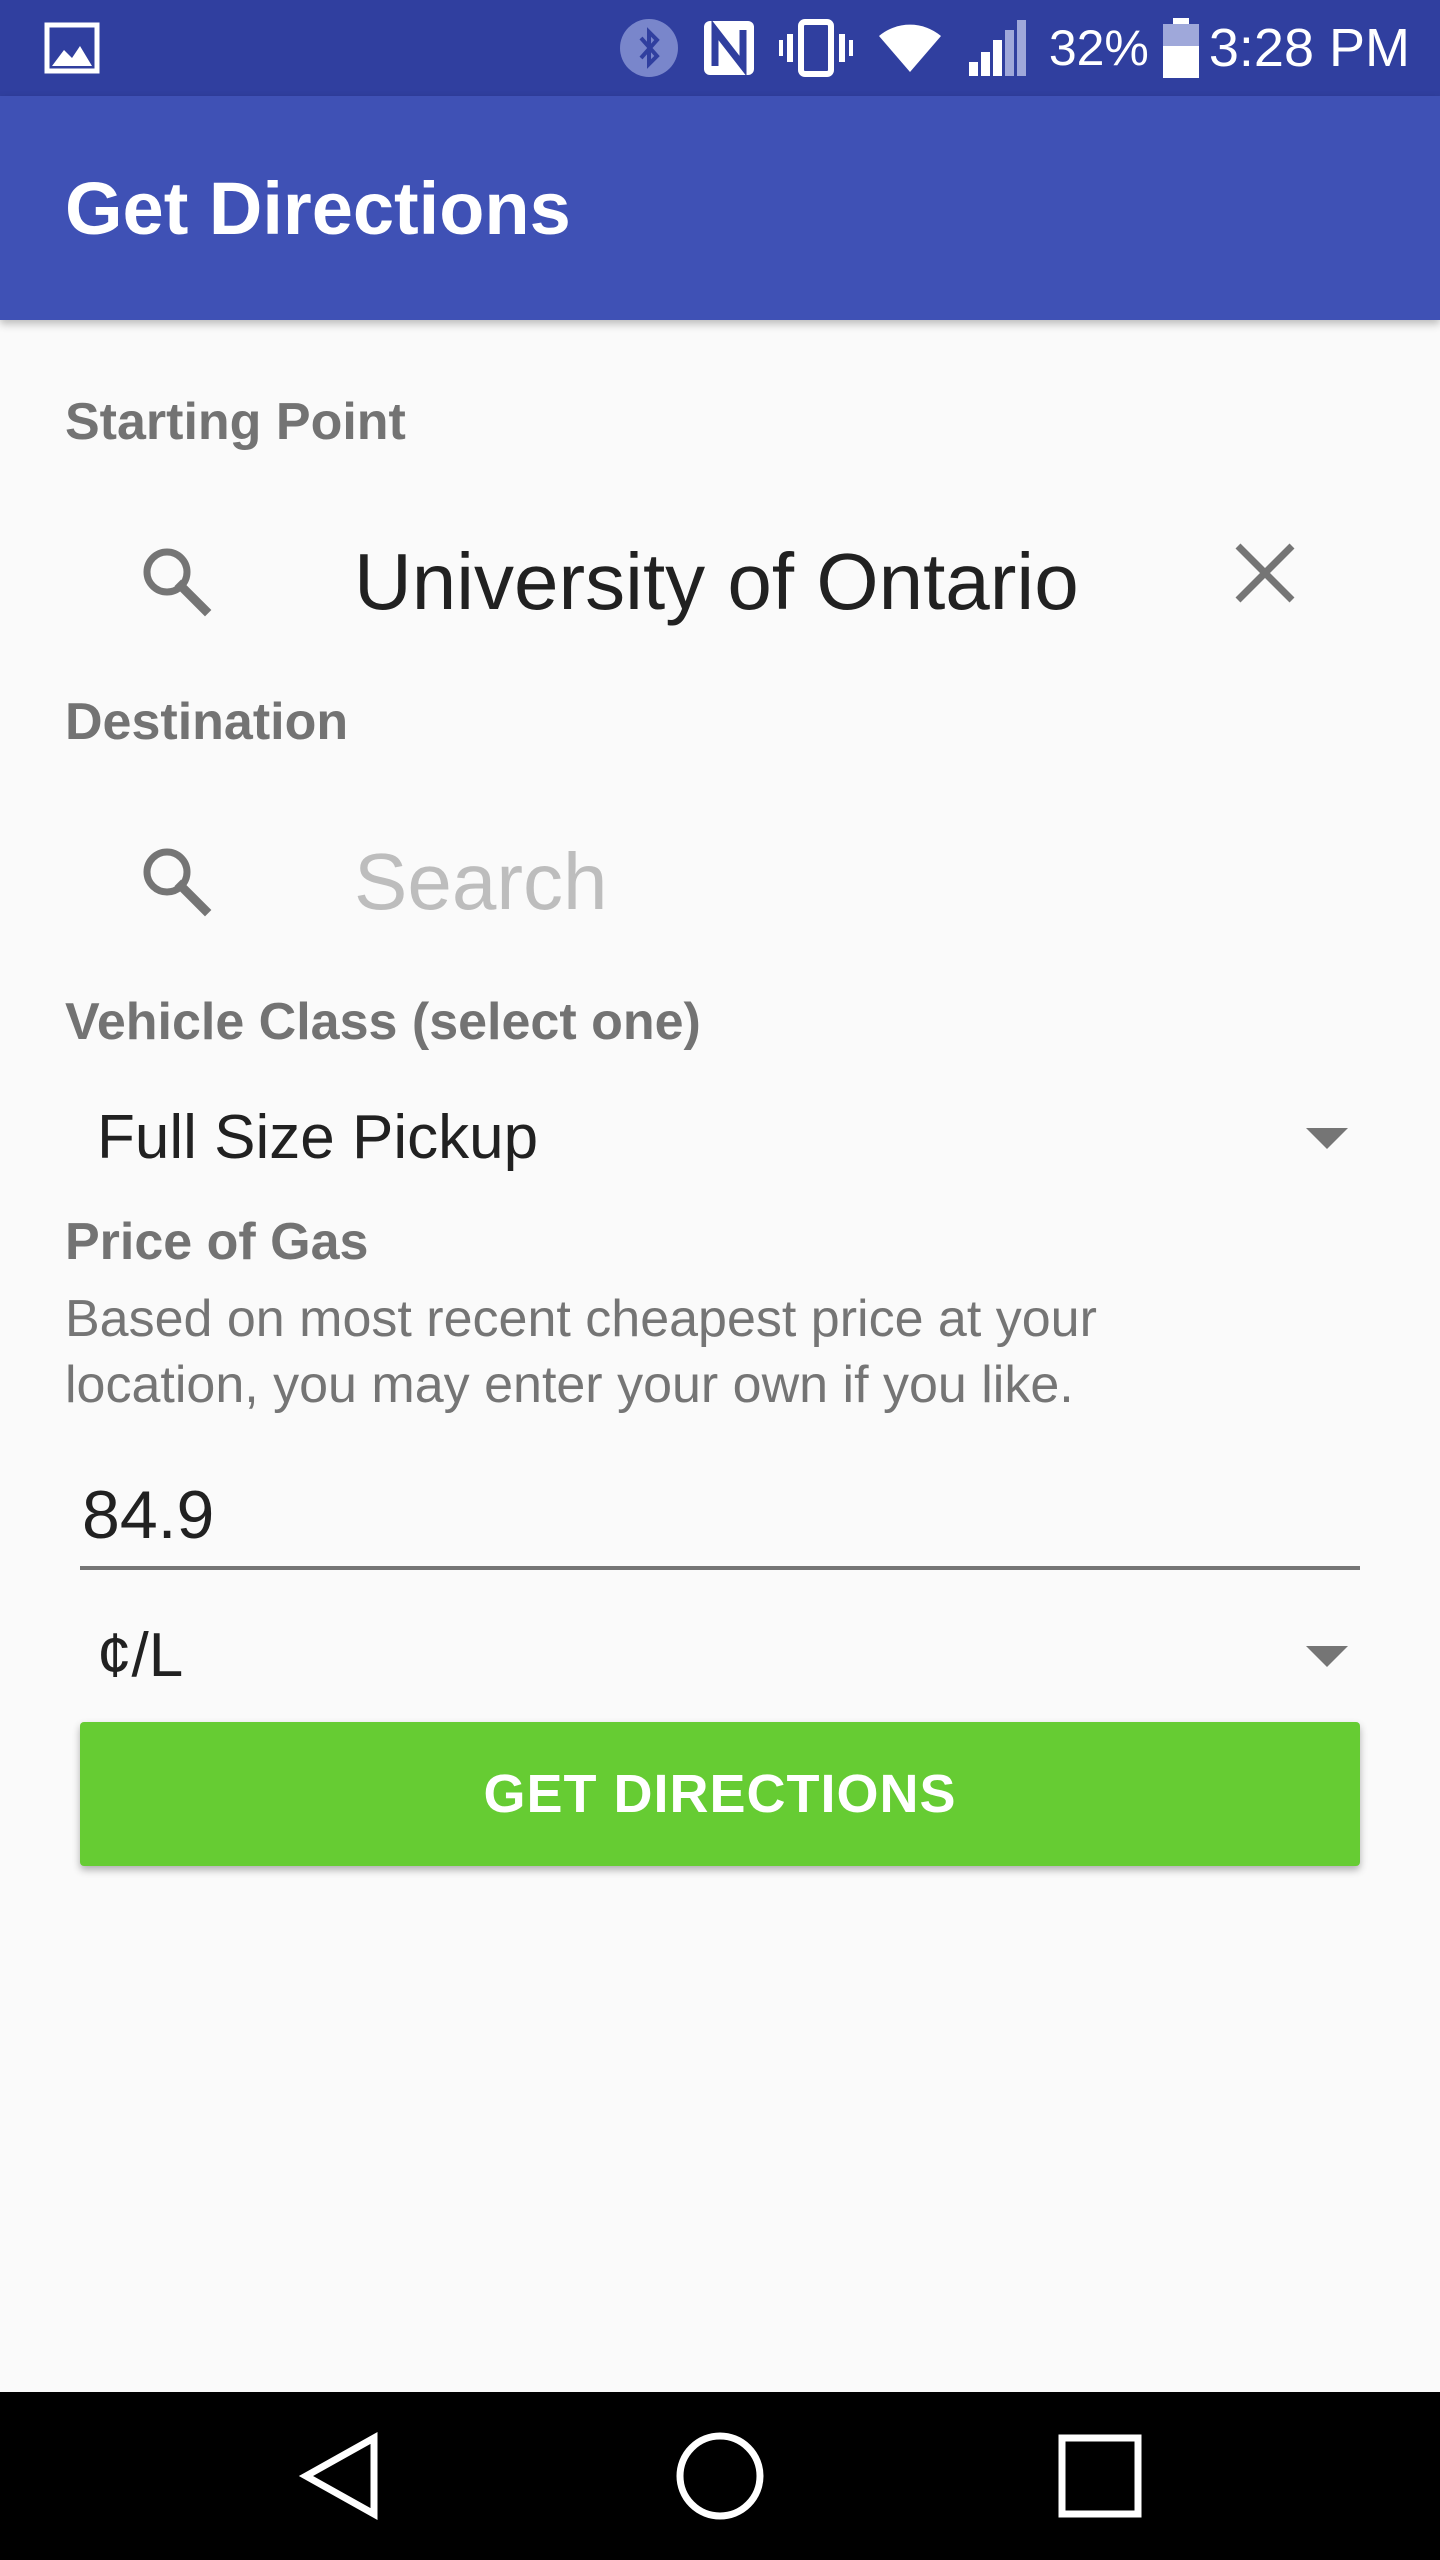  What do you see at coordinates (1098, 48) in the screenshot?
I see `battery-percent: 32%` at bounding box center [1098, 48].